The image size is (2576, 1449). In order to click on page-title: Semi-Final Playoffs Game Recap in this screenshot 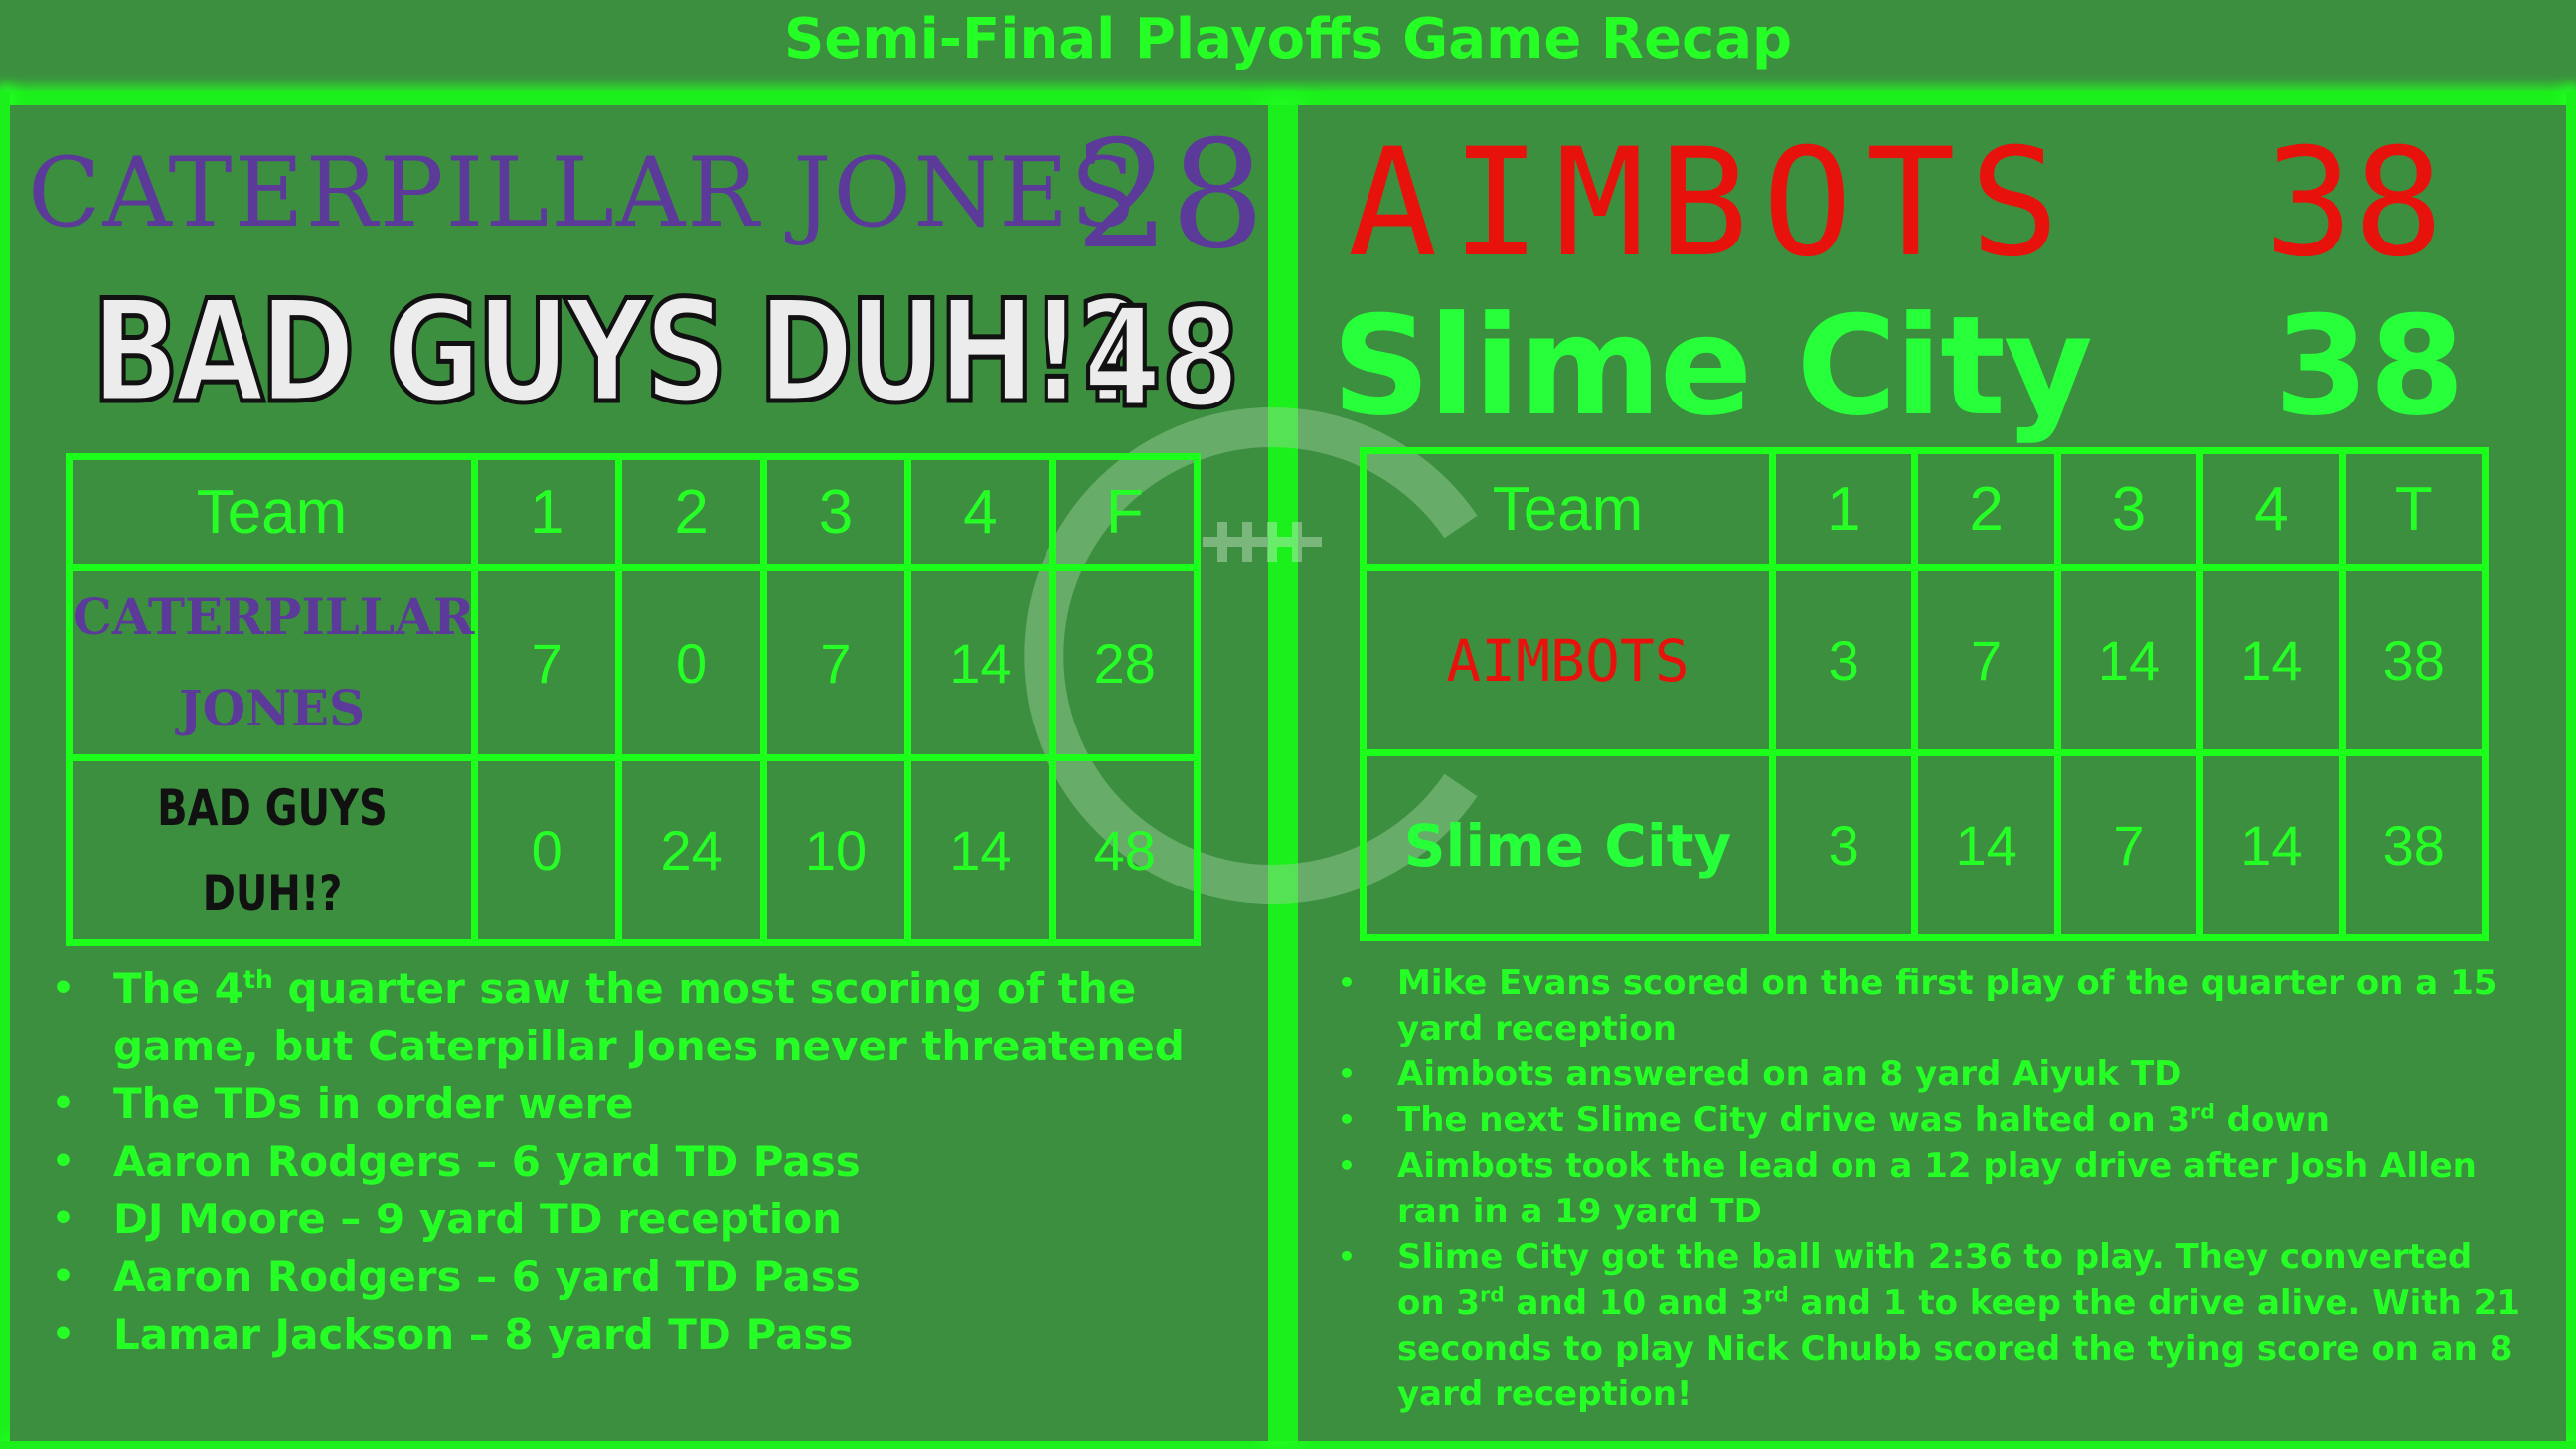, I will do `click(1288, 39)`.